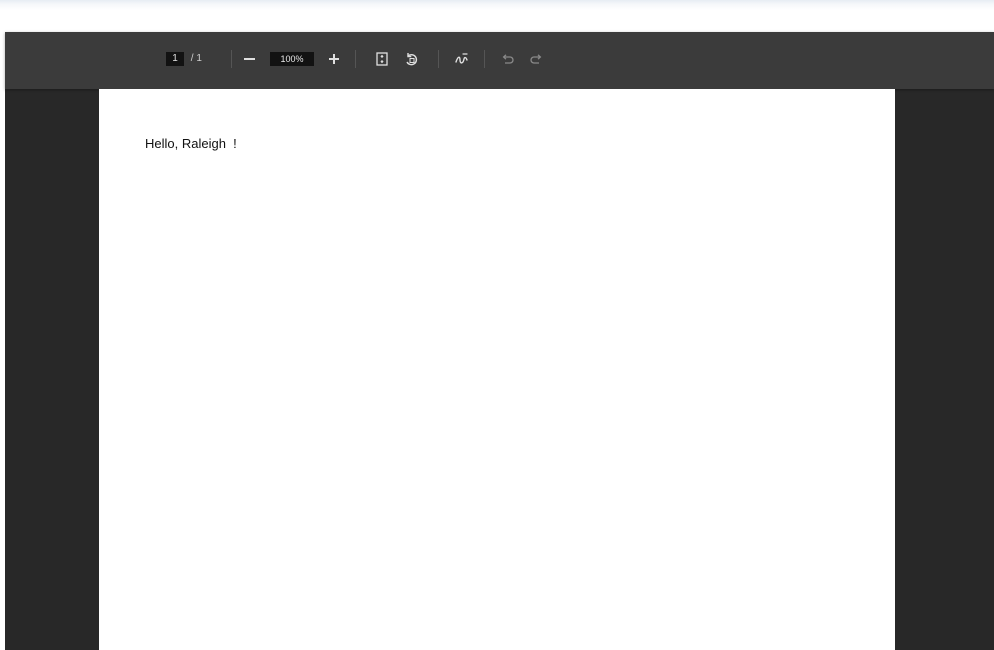 This screenshot has width=994, height=650. I want to click on zoom-input: 100%, so click(292, 59).